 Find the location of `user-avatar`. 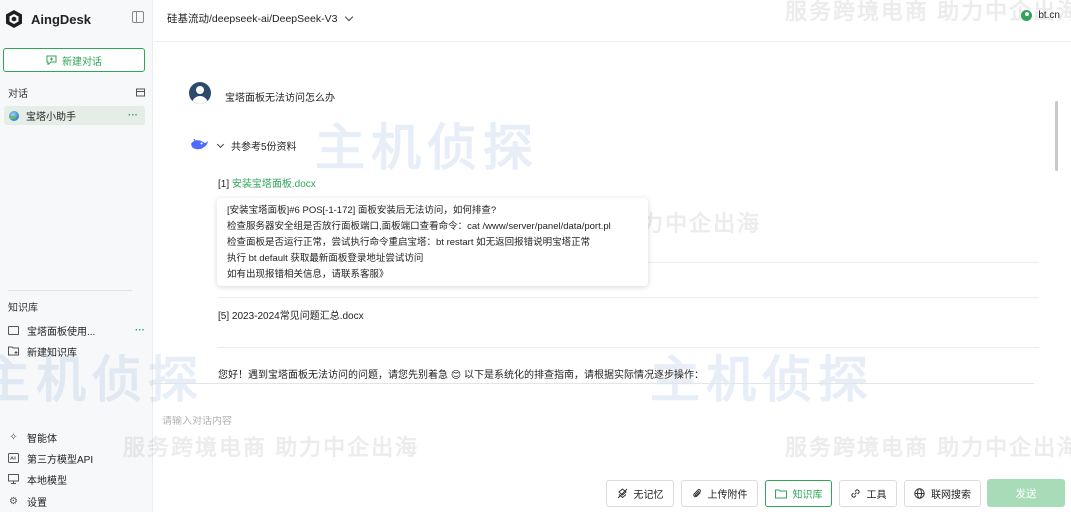

user-avatar is located at coordinates (200, 93).